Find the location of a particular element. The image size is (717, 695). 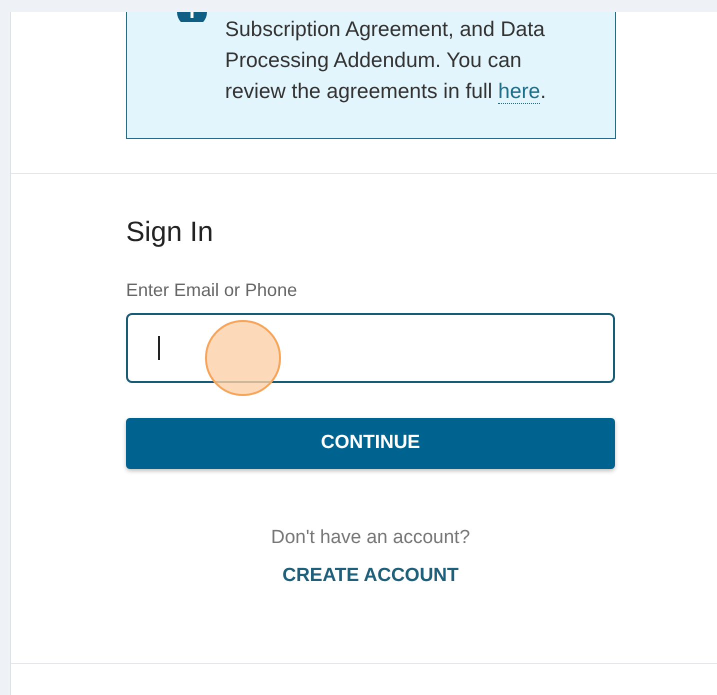

here-link: here is located at coordinates (519, 92).